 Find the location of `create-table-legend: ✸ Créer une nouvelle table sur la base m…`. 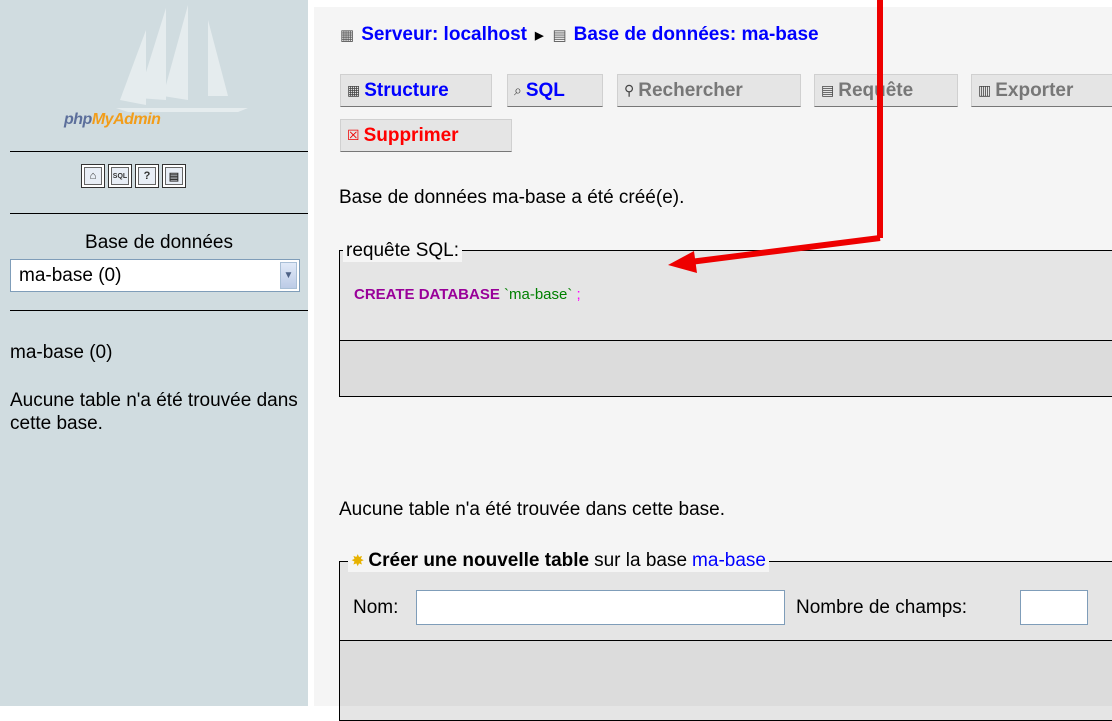

create-table-legend: ✸ Créer une nouvelle table sur la base m… is located at coordinates (558, 561).